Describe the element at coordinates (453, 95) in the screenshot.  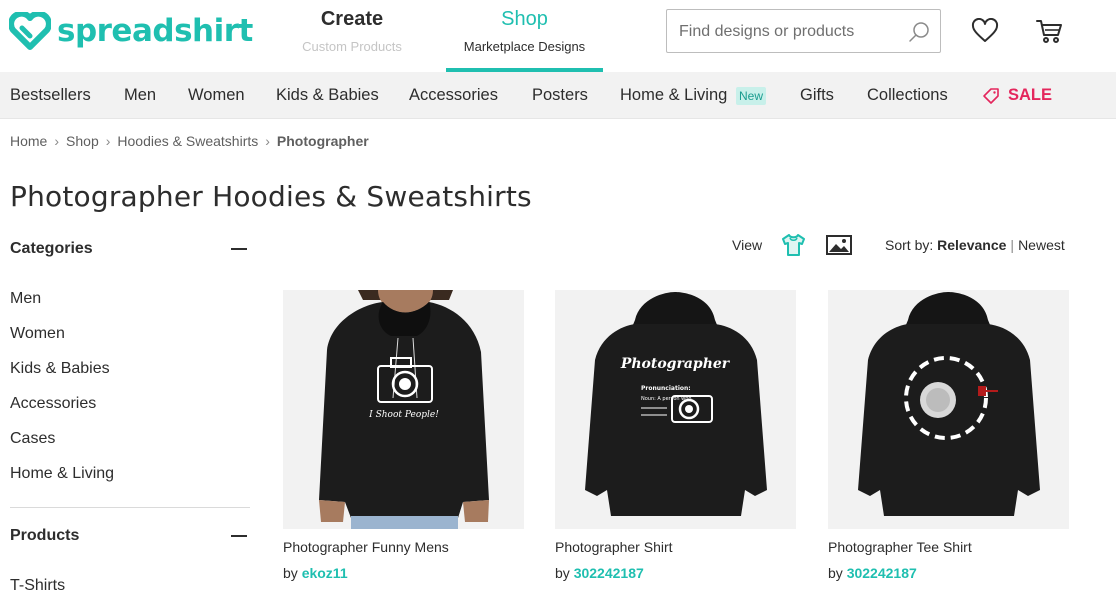
I see `catnav-accessories: Accessories` at that location.